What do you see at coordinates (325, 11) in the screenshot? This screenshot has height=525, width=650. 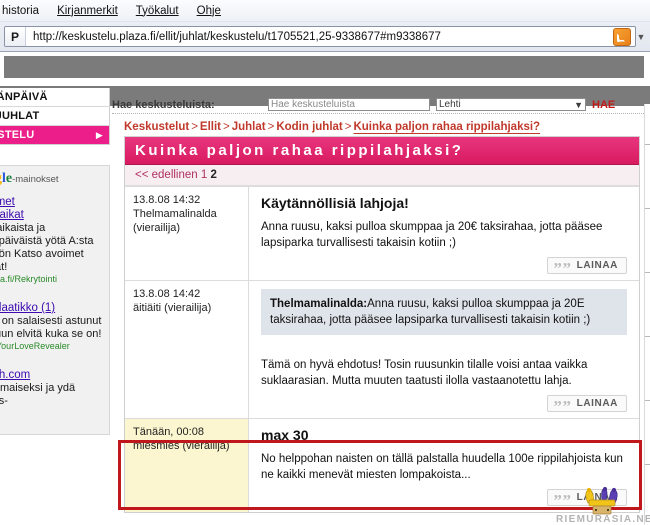 I see `browser-menubar: historia Kirjanmerkit Työkalut Ohje` at bounding box center [325, 11].